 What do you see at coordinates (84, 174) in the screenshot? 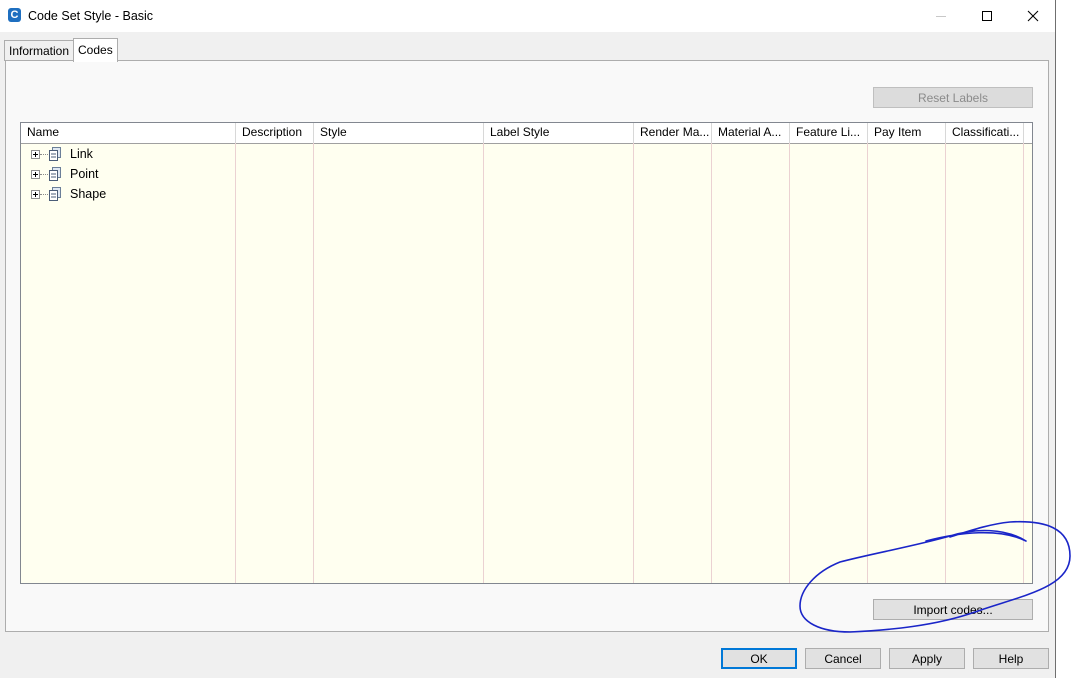
I see `tree-node-label: Point` at bounding box center [84, 174].